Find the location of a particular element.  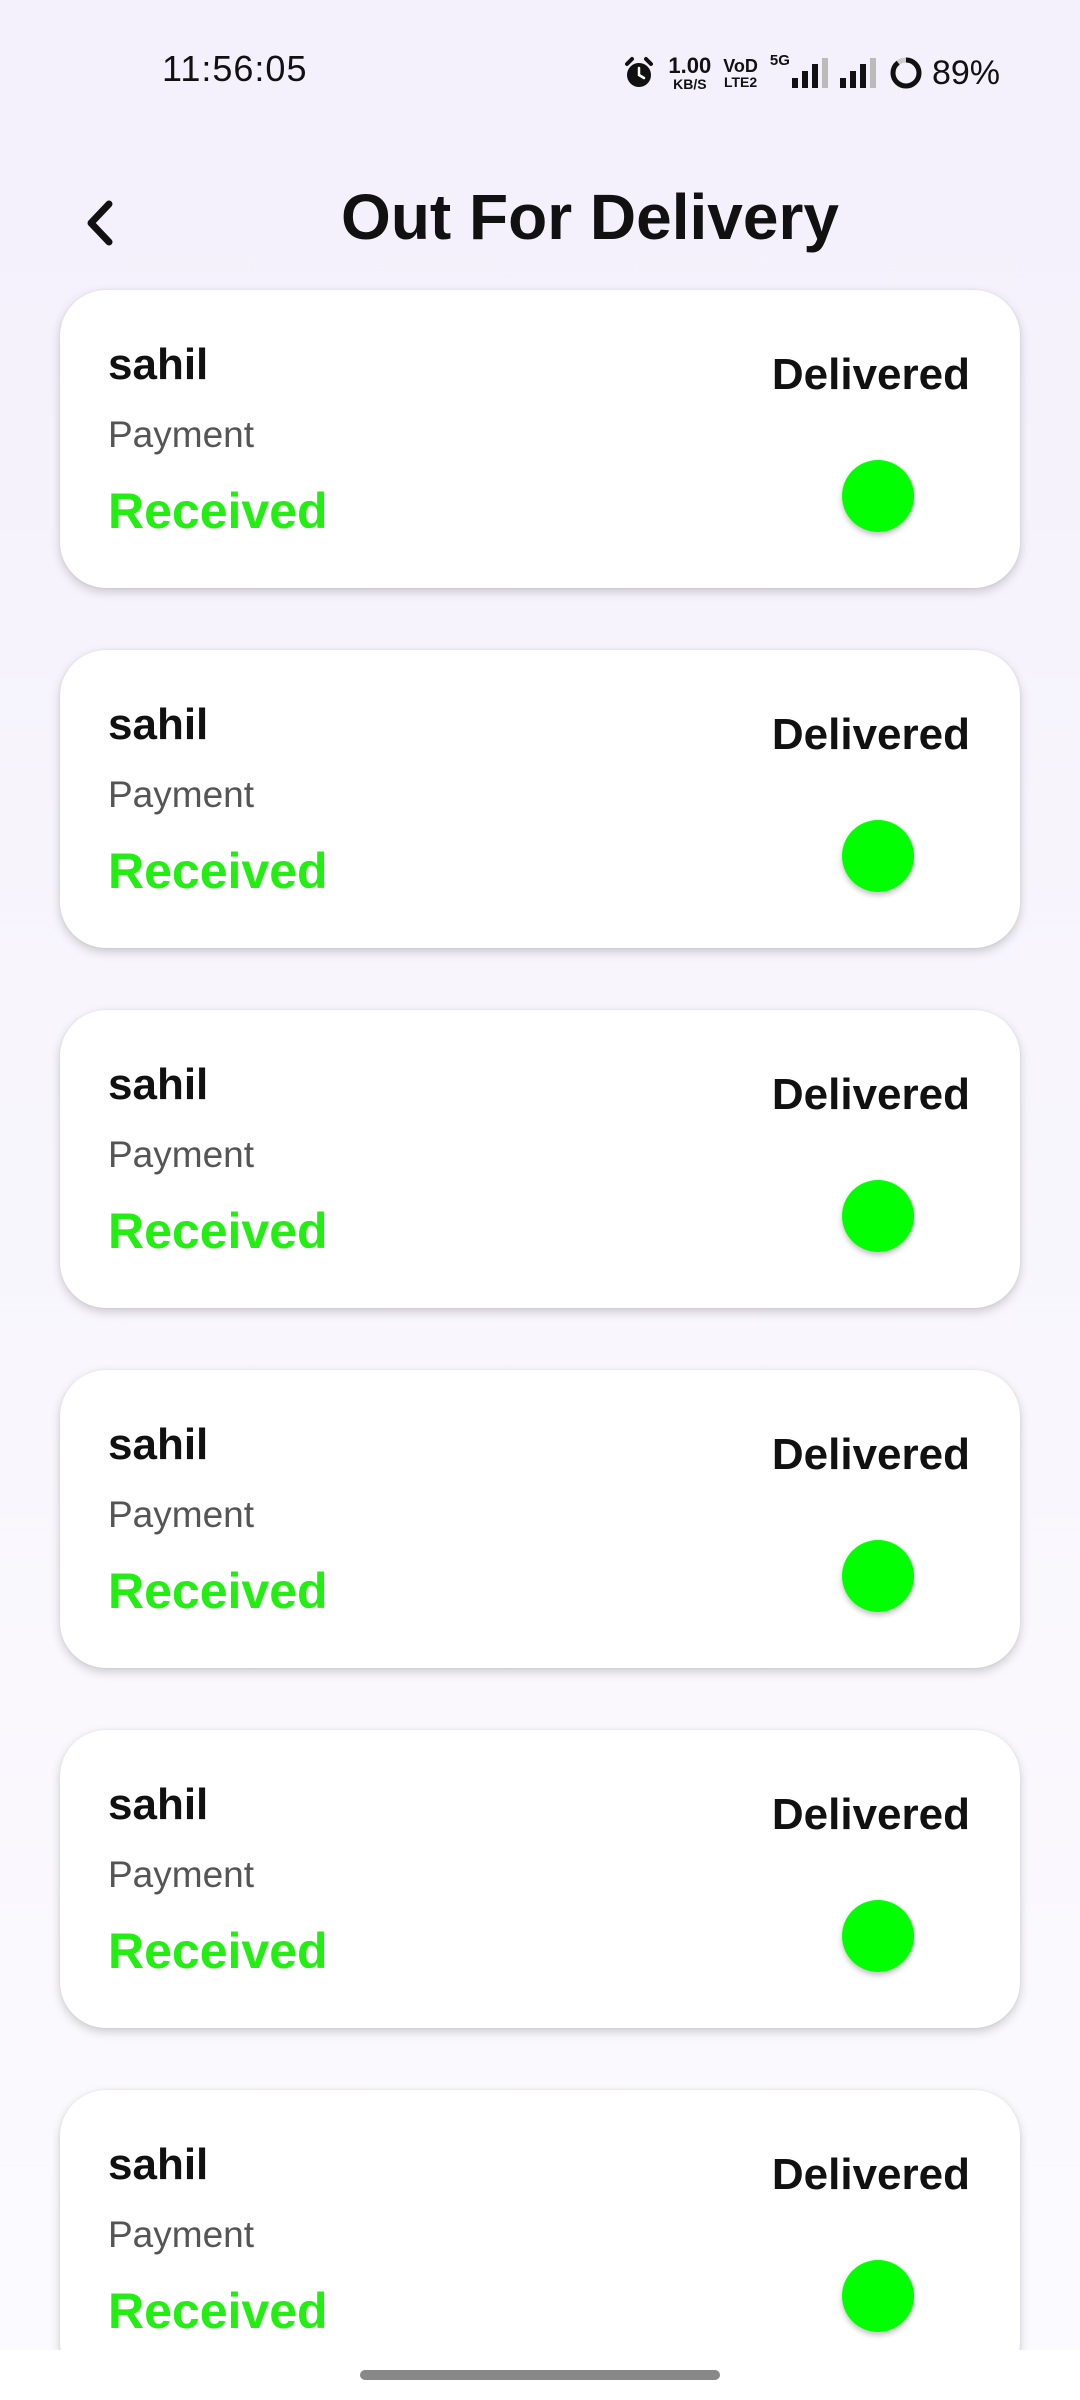

network-speed-value: 1.00 is located at coordinates (690, 65).